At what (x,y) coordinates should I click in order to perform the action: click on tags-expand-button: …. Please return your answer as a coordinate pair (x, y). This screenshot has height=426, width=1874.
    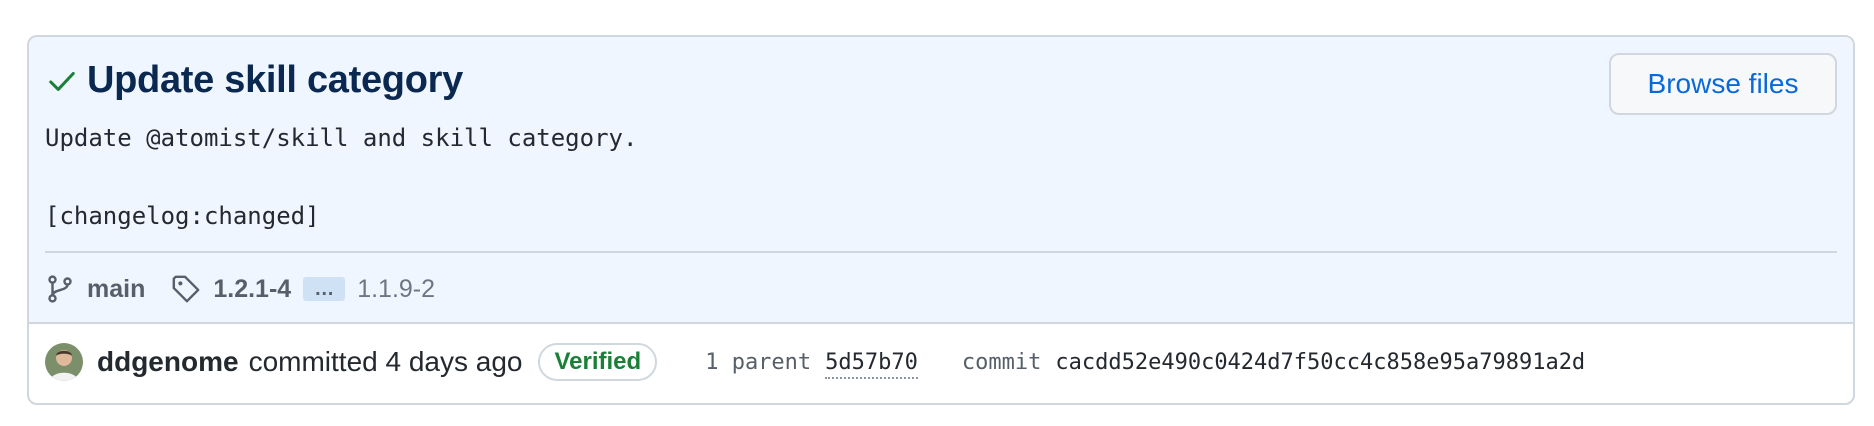
    Looking at the image, I should click on (324, 289).